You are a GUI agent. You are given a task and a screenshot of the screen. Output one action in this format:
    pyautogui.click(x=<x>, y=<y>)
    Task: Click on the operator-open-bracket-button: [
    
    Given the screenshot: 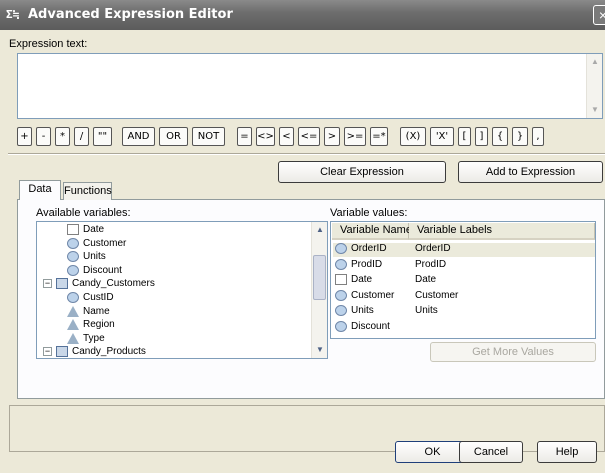 What is the action you would take?
    pyautogui.click(x=464, y=136)
    